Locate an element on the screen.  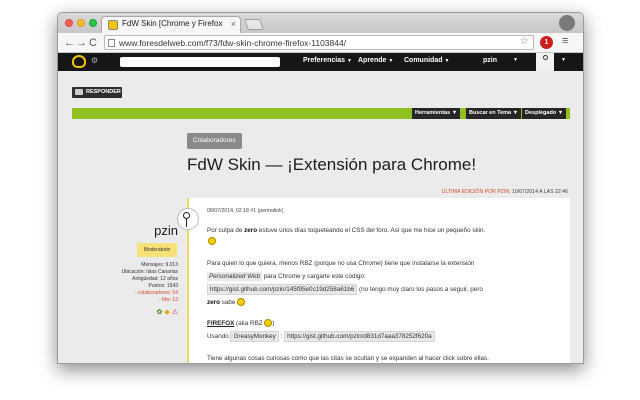
minimize-window-button is located at coordinates (81, 23).